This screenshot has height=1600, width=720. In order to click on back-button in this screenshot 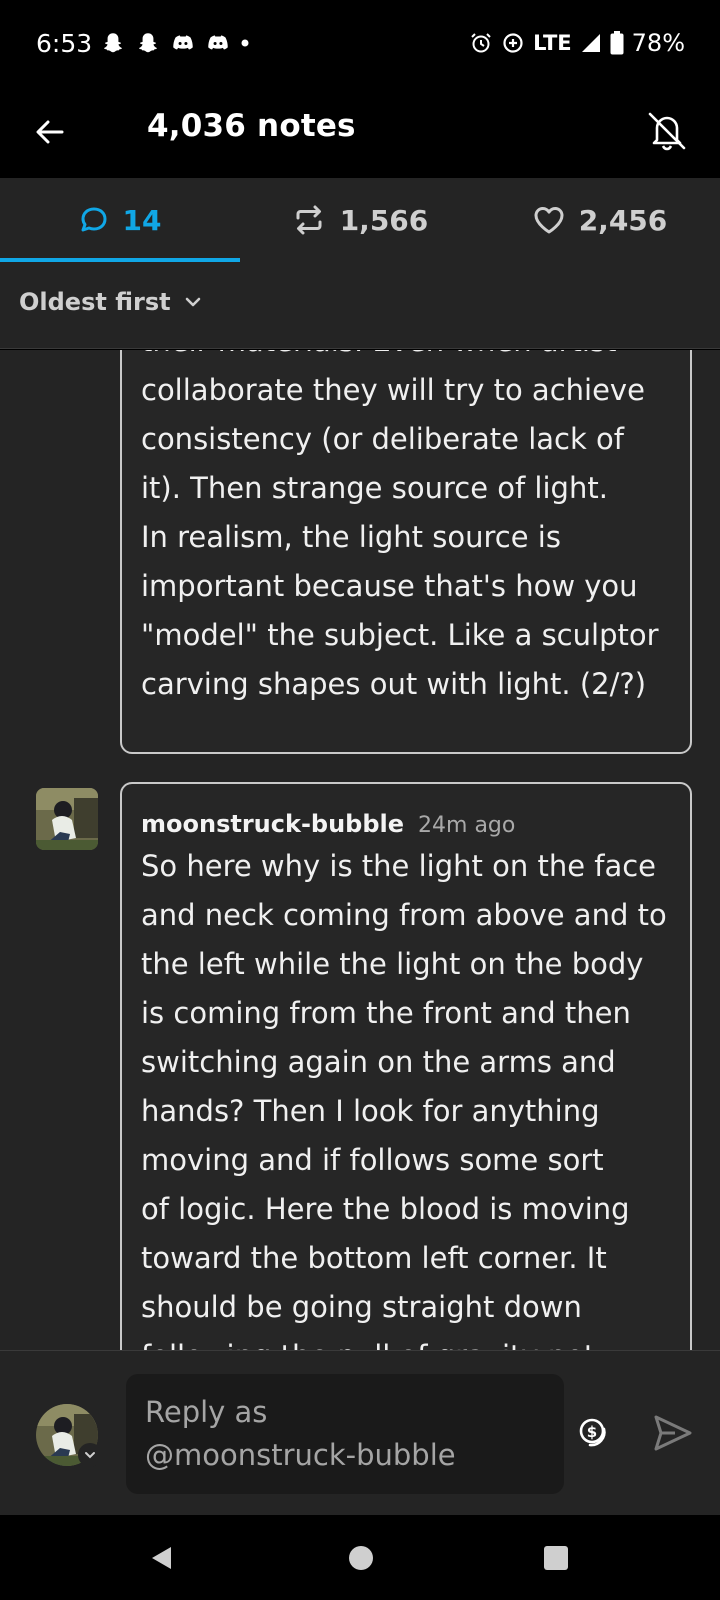, I will do `click(50, 132)`.